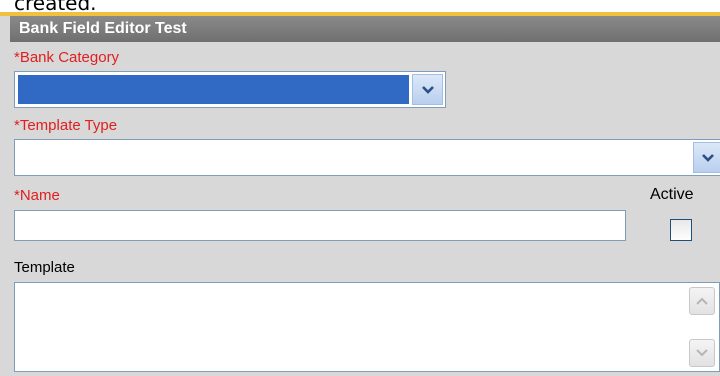 The height and width of the screenshot is (376, 720). I want to click on active-checkbox, so click(681, 230).